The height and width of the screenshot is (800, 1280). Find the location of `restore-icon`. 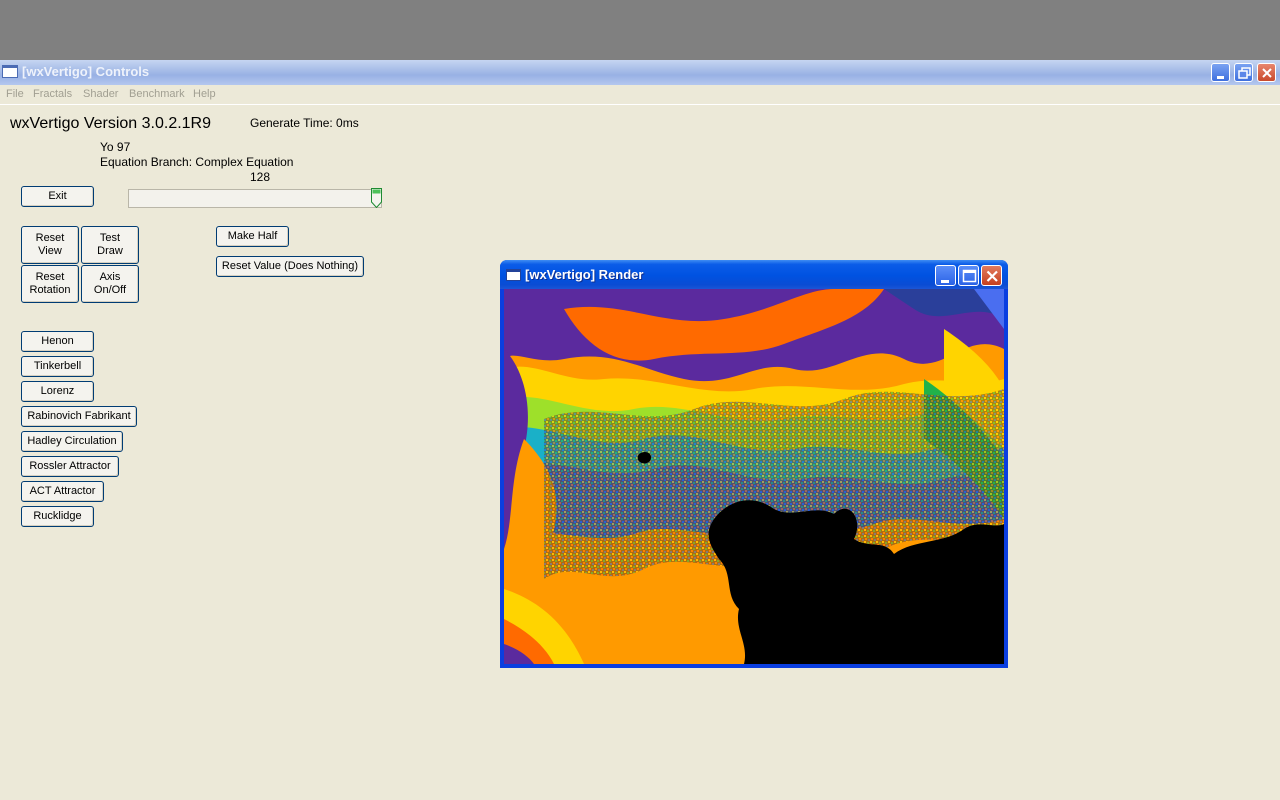

restore-icon is located at coordinates (1244, 73).